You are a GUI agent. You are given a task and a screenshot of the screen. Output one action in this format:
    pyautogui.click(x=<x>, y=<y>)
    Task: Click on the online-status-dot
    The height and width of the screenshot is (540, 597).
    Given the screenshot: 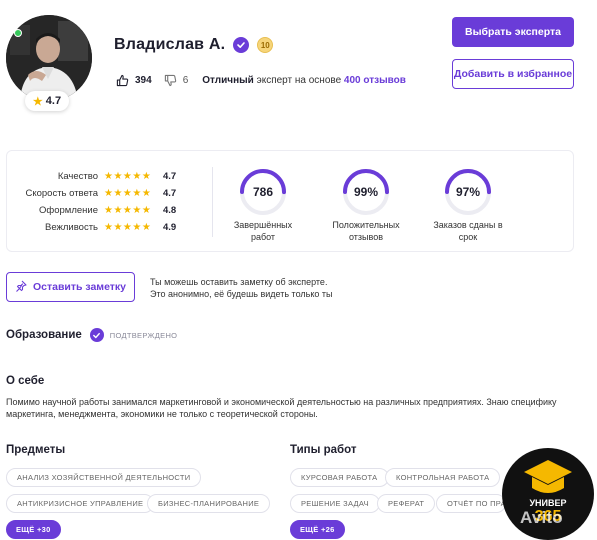 What is the action you would take?
    pyautogui.click(x=18, y=33)
    